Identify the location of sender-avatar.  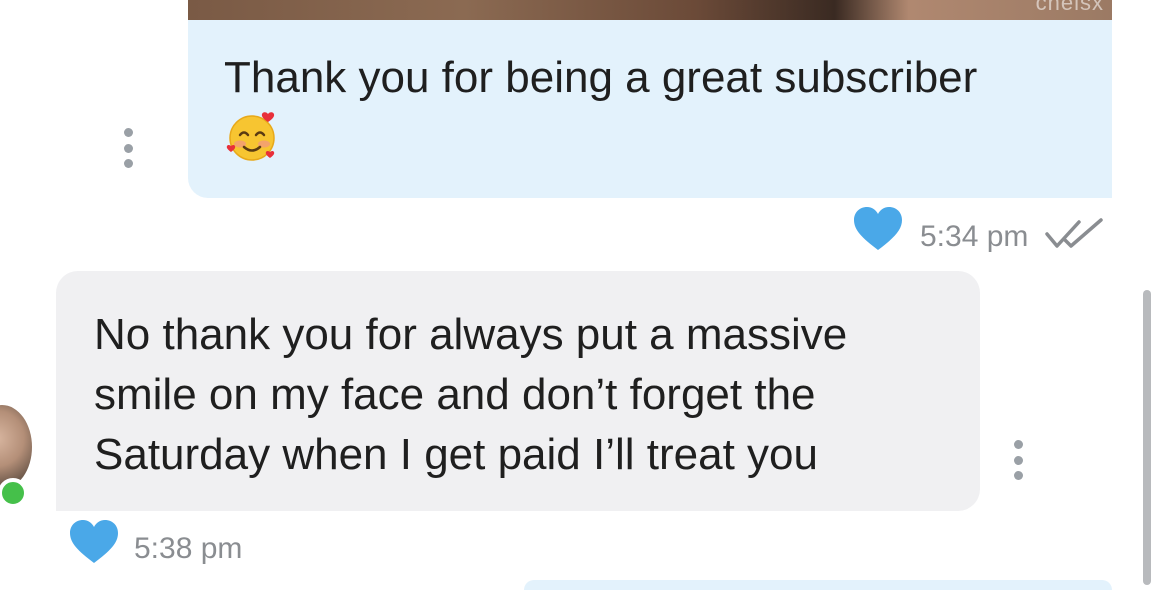
(16, 447).